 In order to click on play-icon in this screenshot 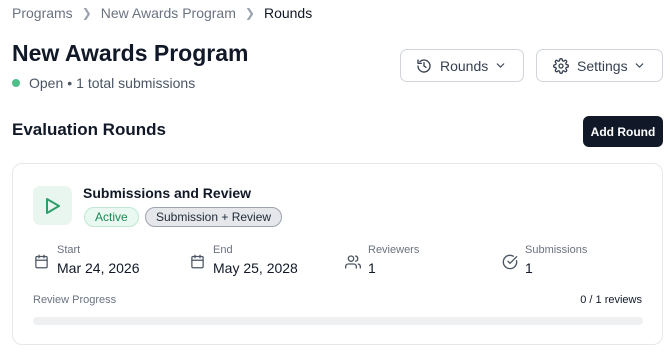, I will do `click(53, 206)`.